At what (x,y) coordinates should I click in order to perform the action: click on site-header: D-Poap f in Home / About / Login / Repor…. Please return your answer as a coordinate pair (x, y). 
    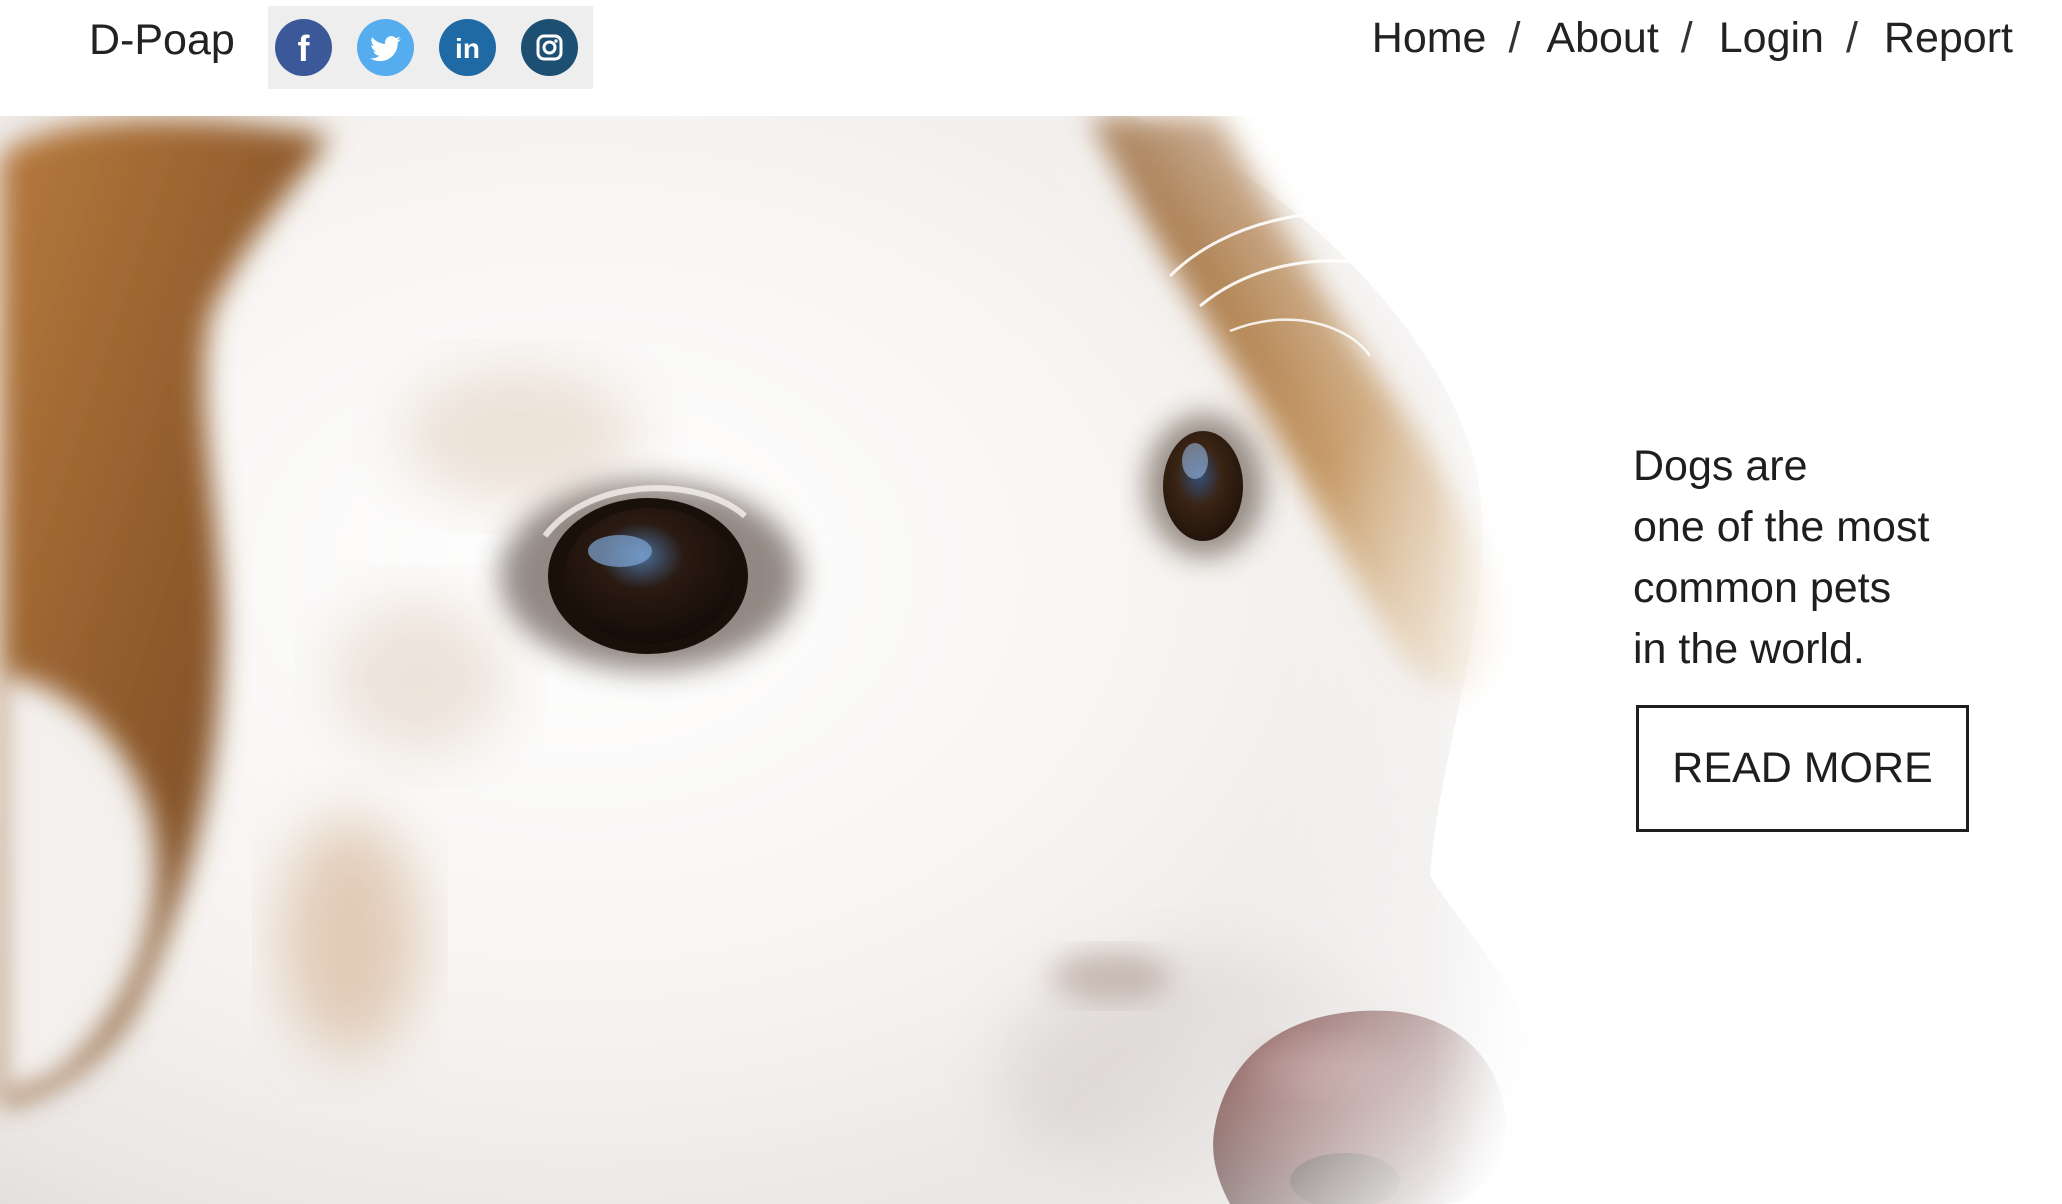
    Looking at the image, I should click on (1031, 58).